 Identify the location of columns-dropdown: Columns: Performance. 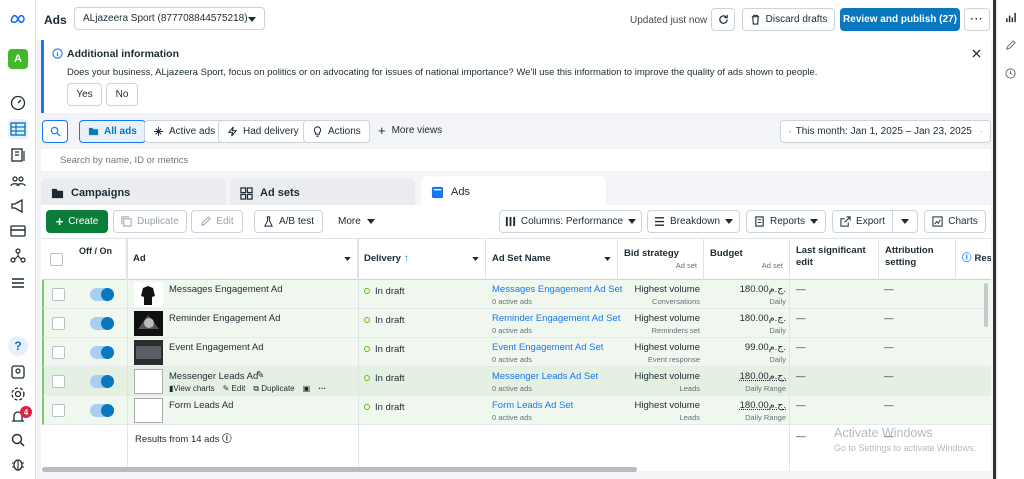
(570, 221).